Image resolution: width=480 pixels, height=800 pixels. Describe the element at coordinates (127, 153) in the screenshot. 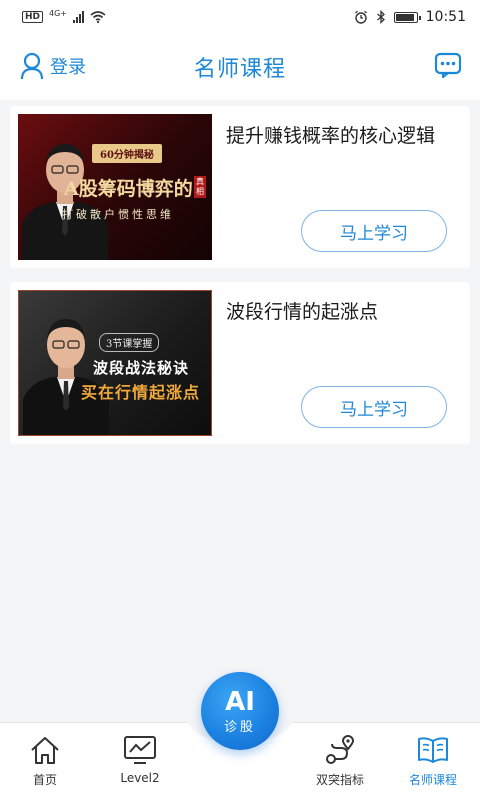

I see `thumbnail-badge: 60分钟揭秘` at that location.